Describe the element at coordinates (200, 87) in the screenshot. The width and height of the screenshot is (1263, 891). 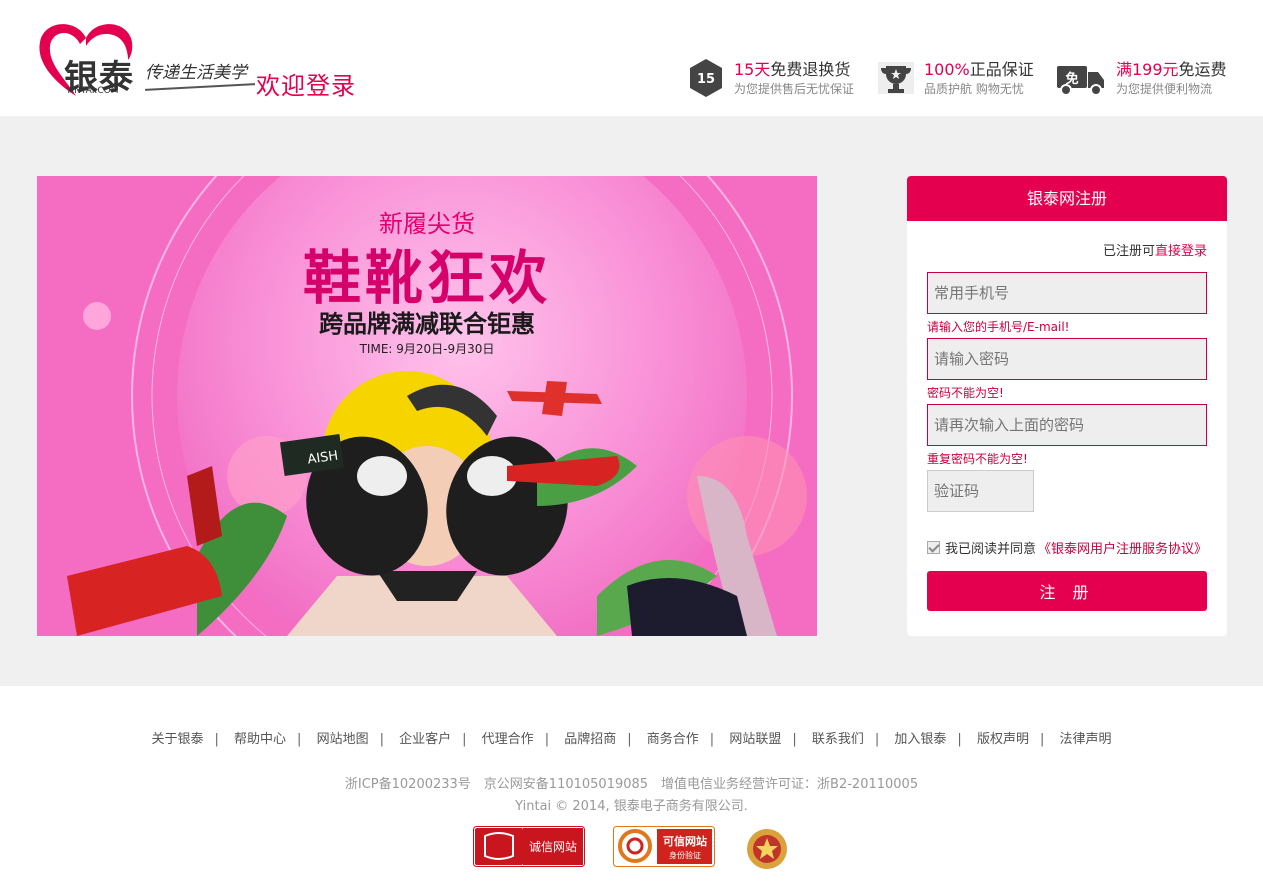
I see `slogan-underline` at that location.